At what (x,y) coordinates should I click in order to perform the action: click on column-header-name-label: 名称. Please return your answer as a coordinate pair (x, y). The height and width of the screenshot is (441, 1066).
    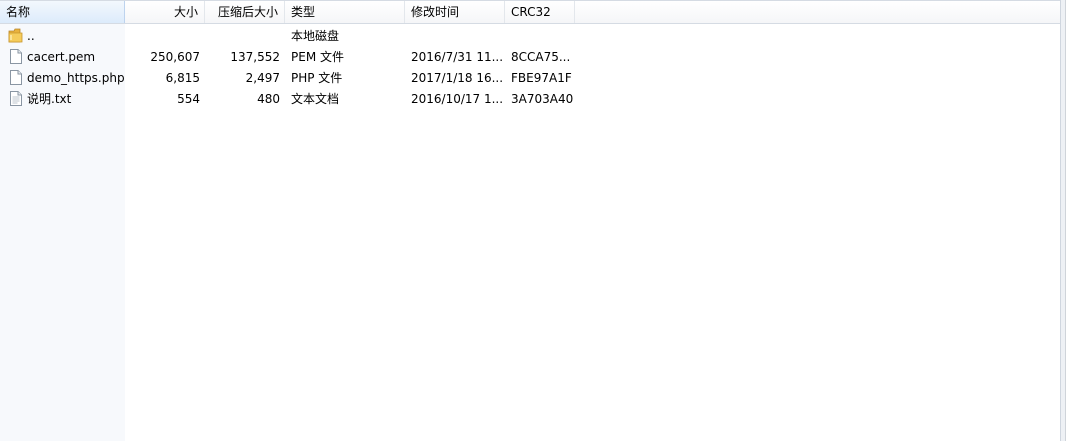
    Looking at the image, I should click on (18, 12).